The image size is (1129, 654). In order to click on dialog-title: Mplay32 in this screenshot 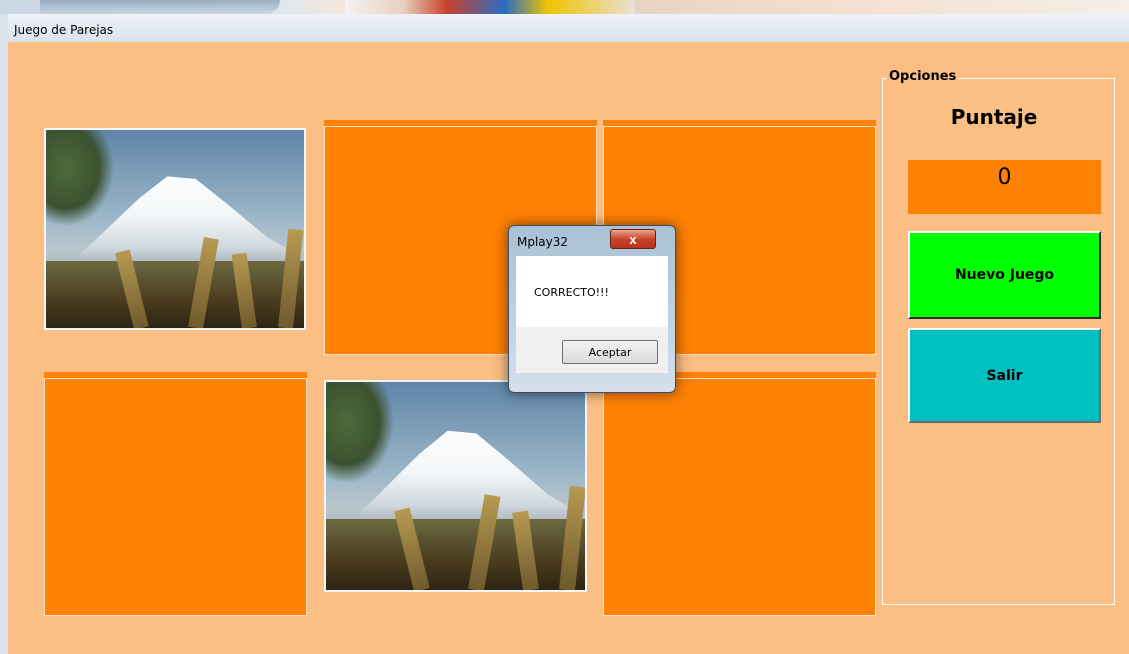, I will do `click(543, 242)`.